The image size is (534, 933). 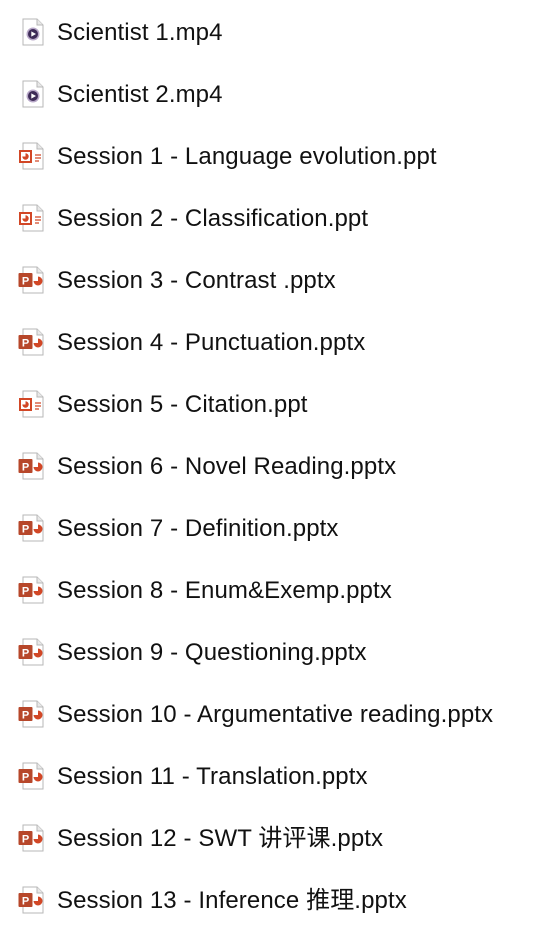 I want to click on file-name-label: Session 6 - Novel Reading.pptx, so click(x=227, y=466).